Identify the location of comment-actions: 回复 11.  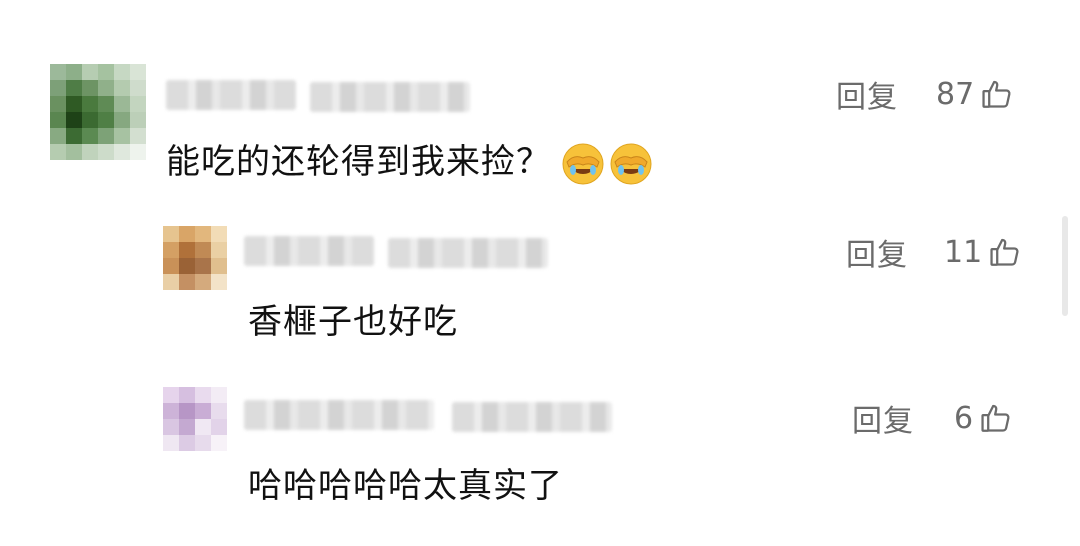
(934, 252).